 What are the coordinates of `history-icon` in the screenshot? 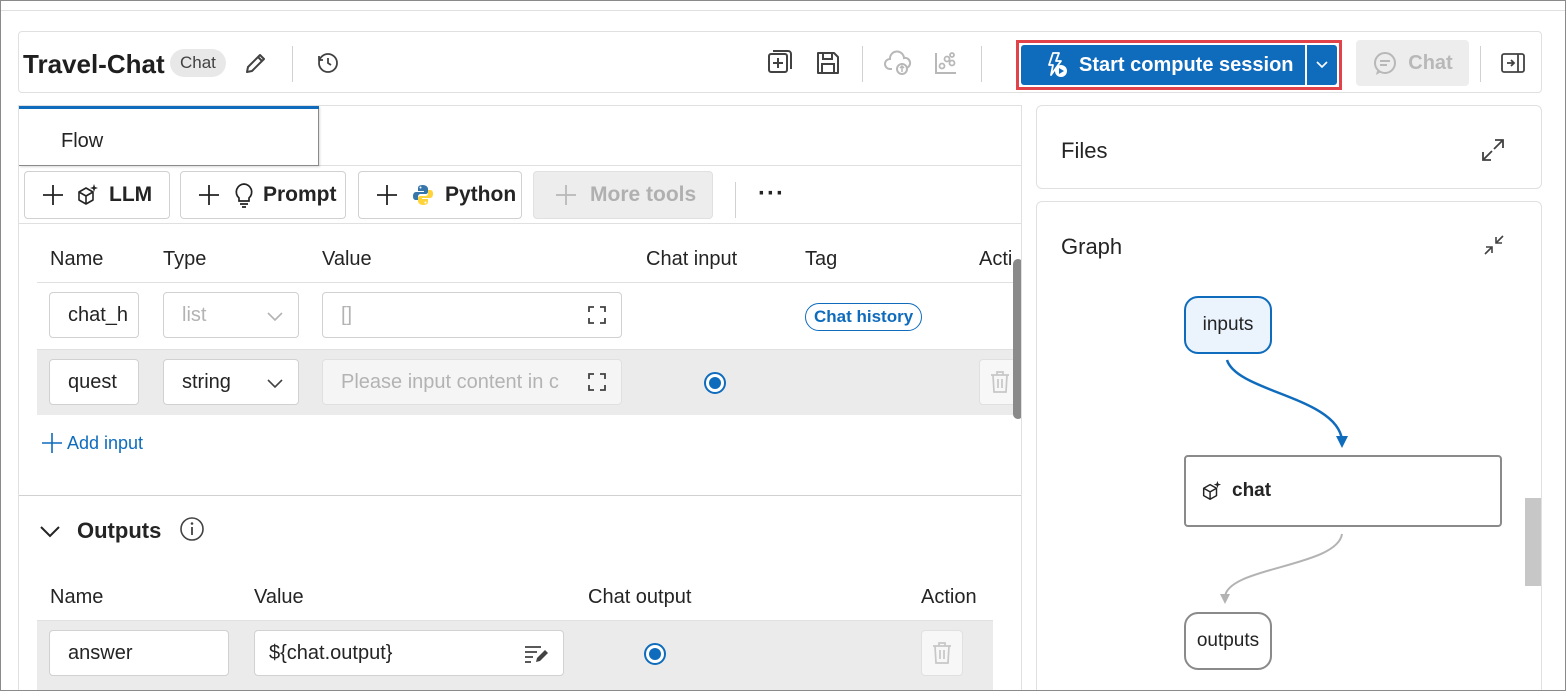 It's located at (328, 63).